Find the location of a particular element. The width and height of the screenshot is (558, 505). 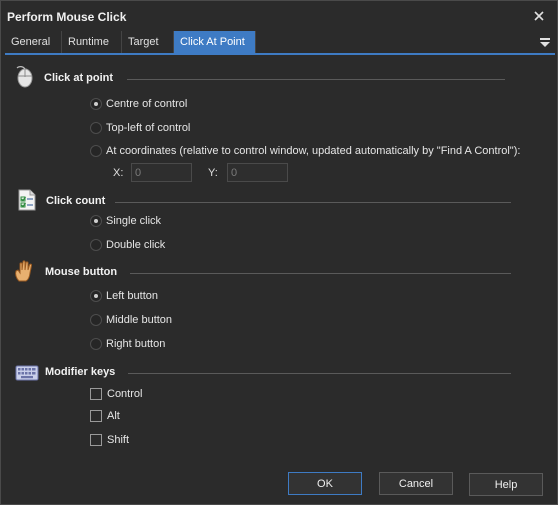

modifier-keys-title: Modifier keys is located at coordinates (80, 372).